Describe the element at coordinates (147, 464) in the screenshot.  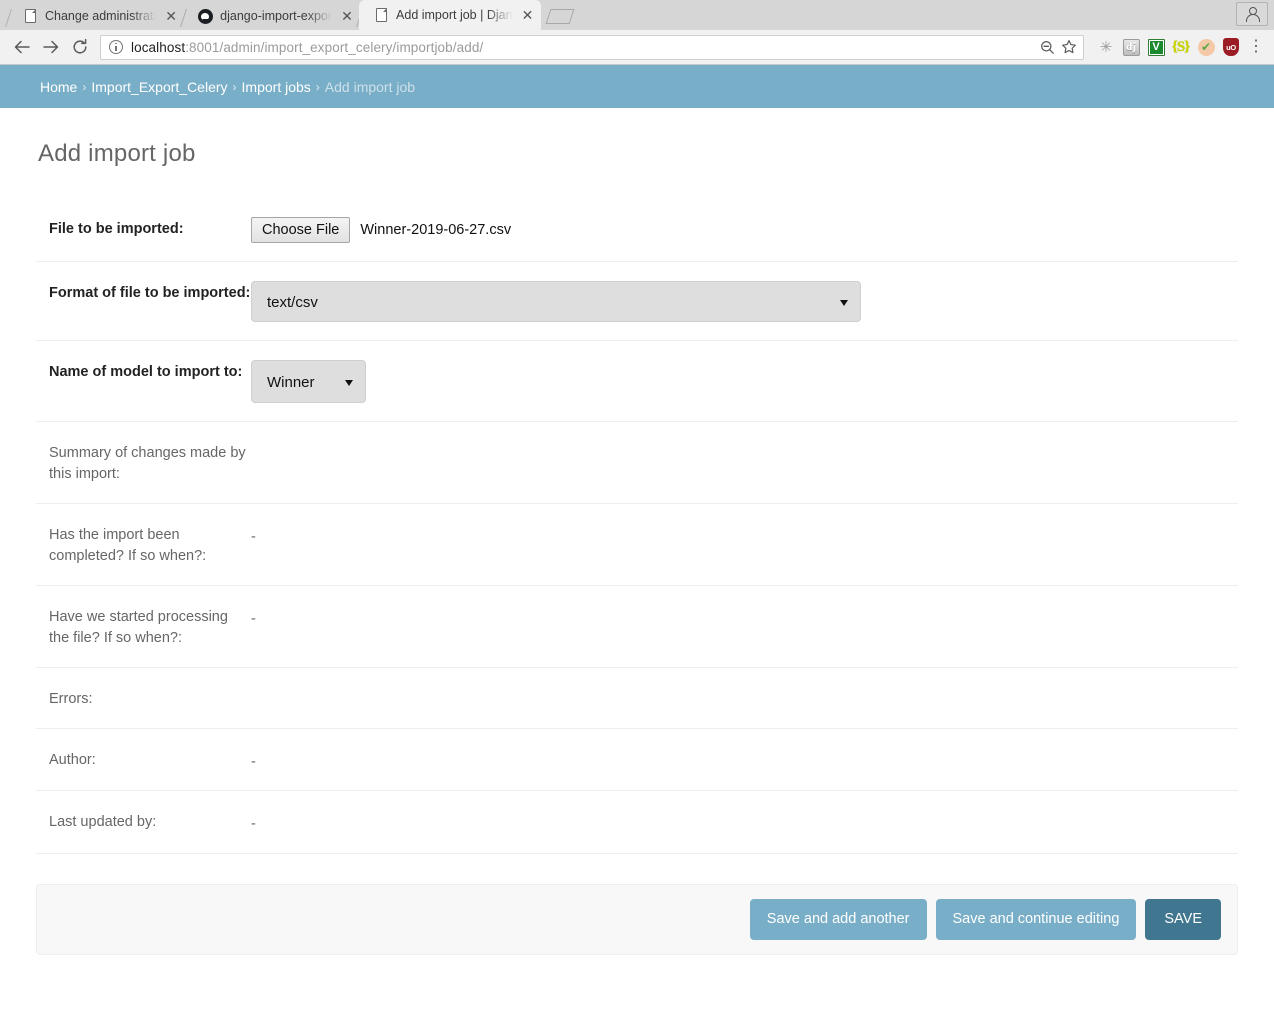
I see `field-label: Summary of changes made by this import:` at that location.